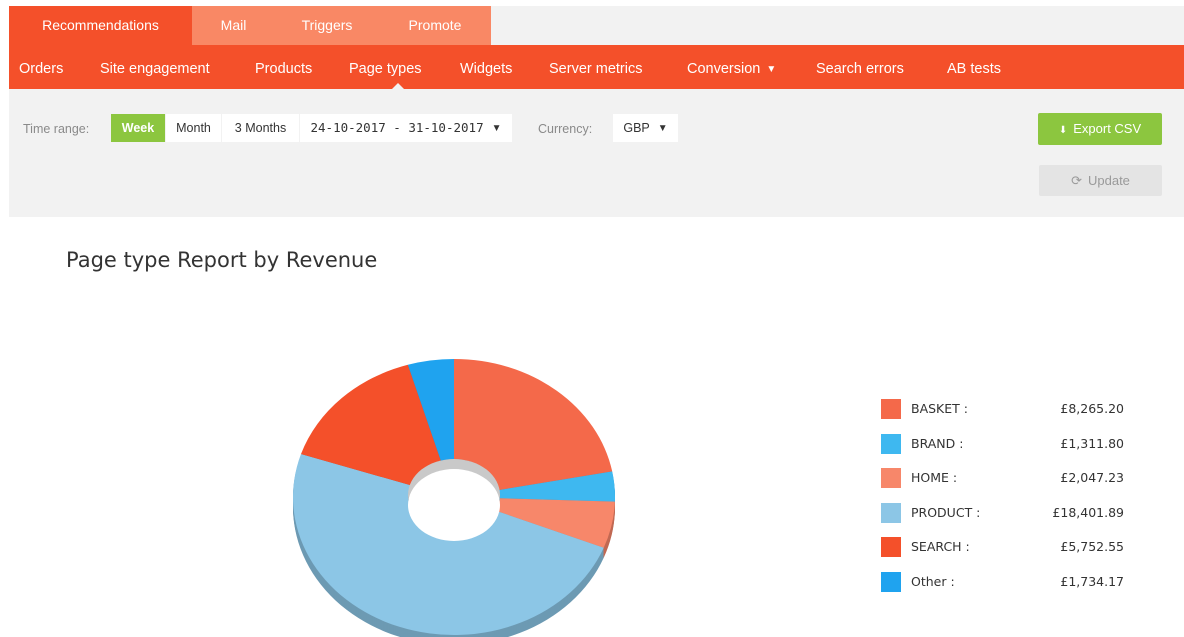 The height and width of the screenshot is (637, 1184). I want to click on donut-hole-center, so click(454, 505).